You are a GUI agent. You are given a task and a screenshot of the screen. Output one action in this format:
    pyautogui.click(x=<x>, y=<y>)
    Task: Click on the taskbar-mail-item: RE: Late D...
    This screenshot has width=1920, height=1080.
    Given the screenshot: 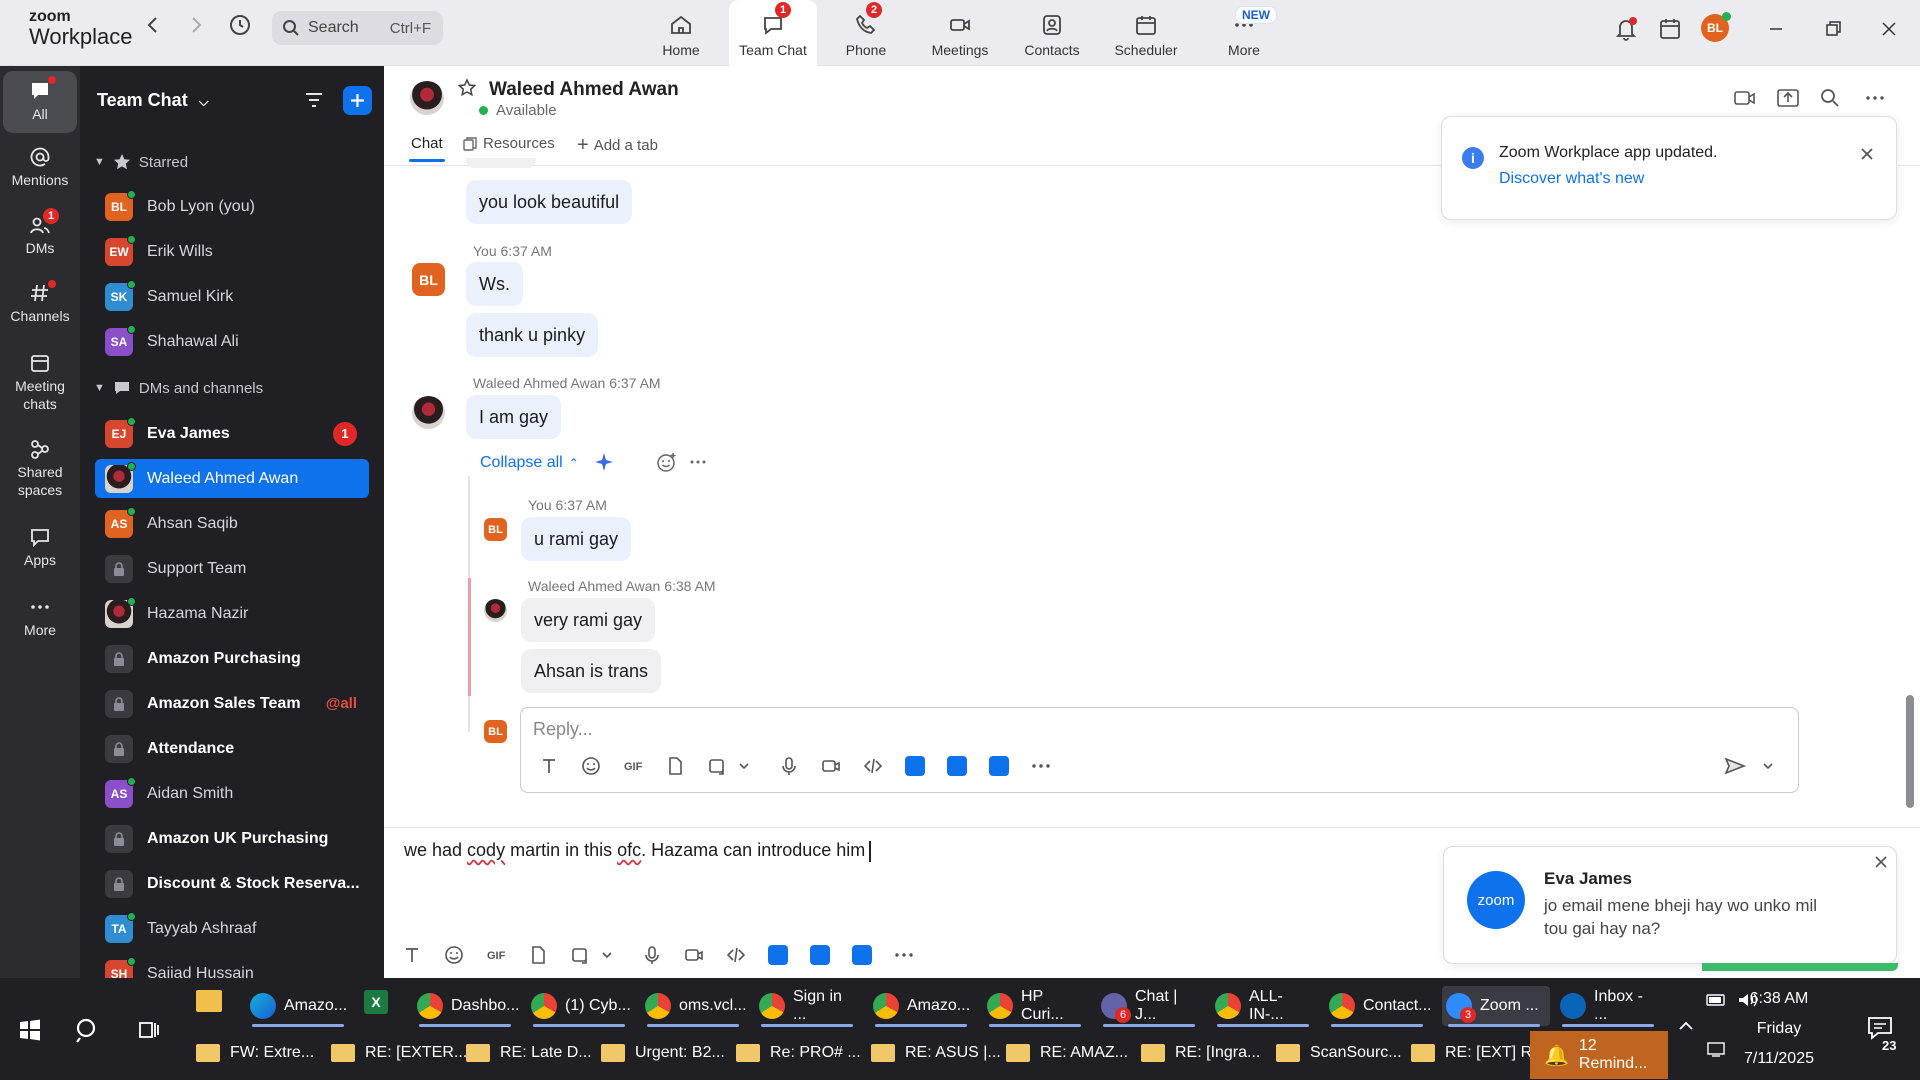 What is the action you would take?
    pyautogui.click(x=529, y=1053)
    